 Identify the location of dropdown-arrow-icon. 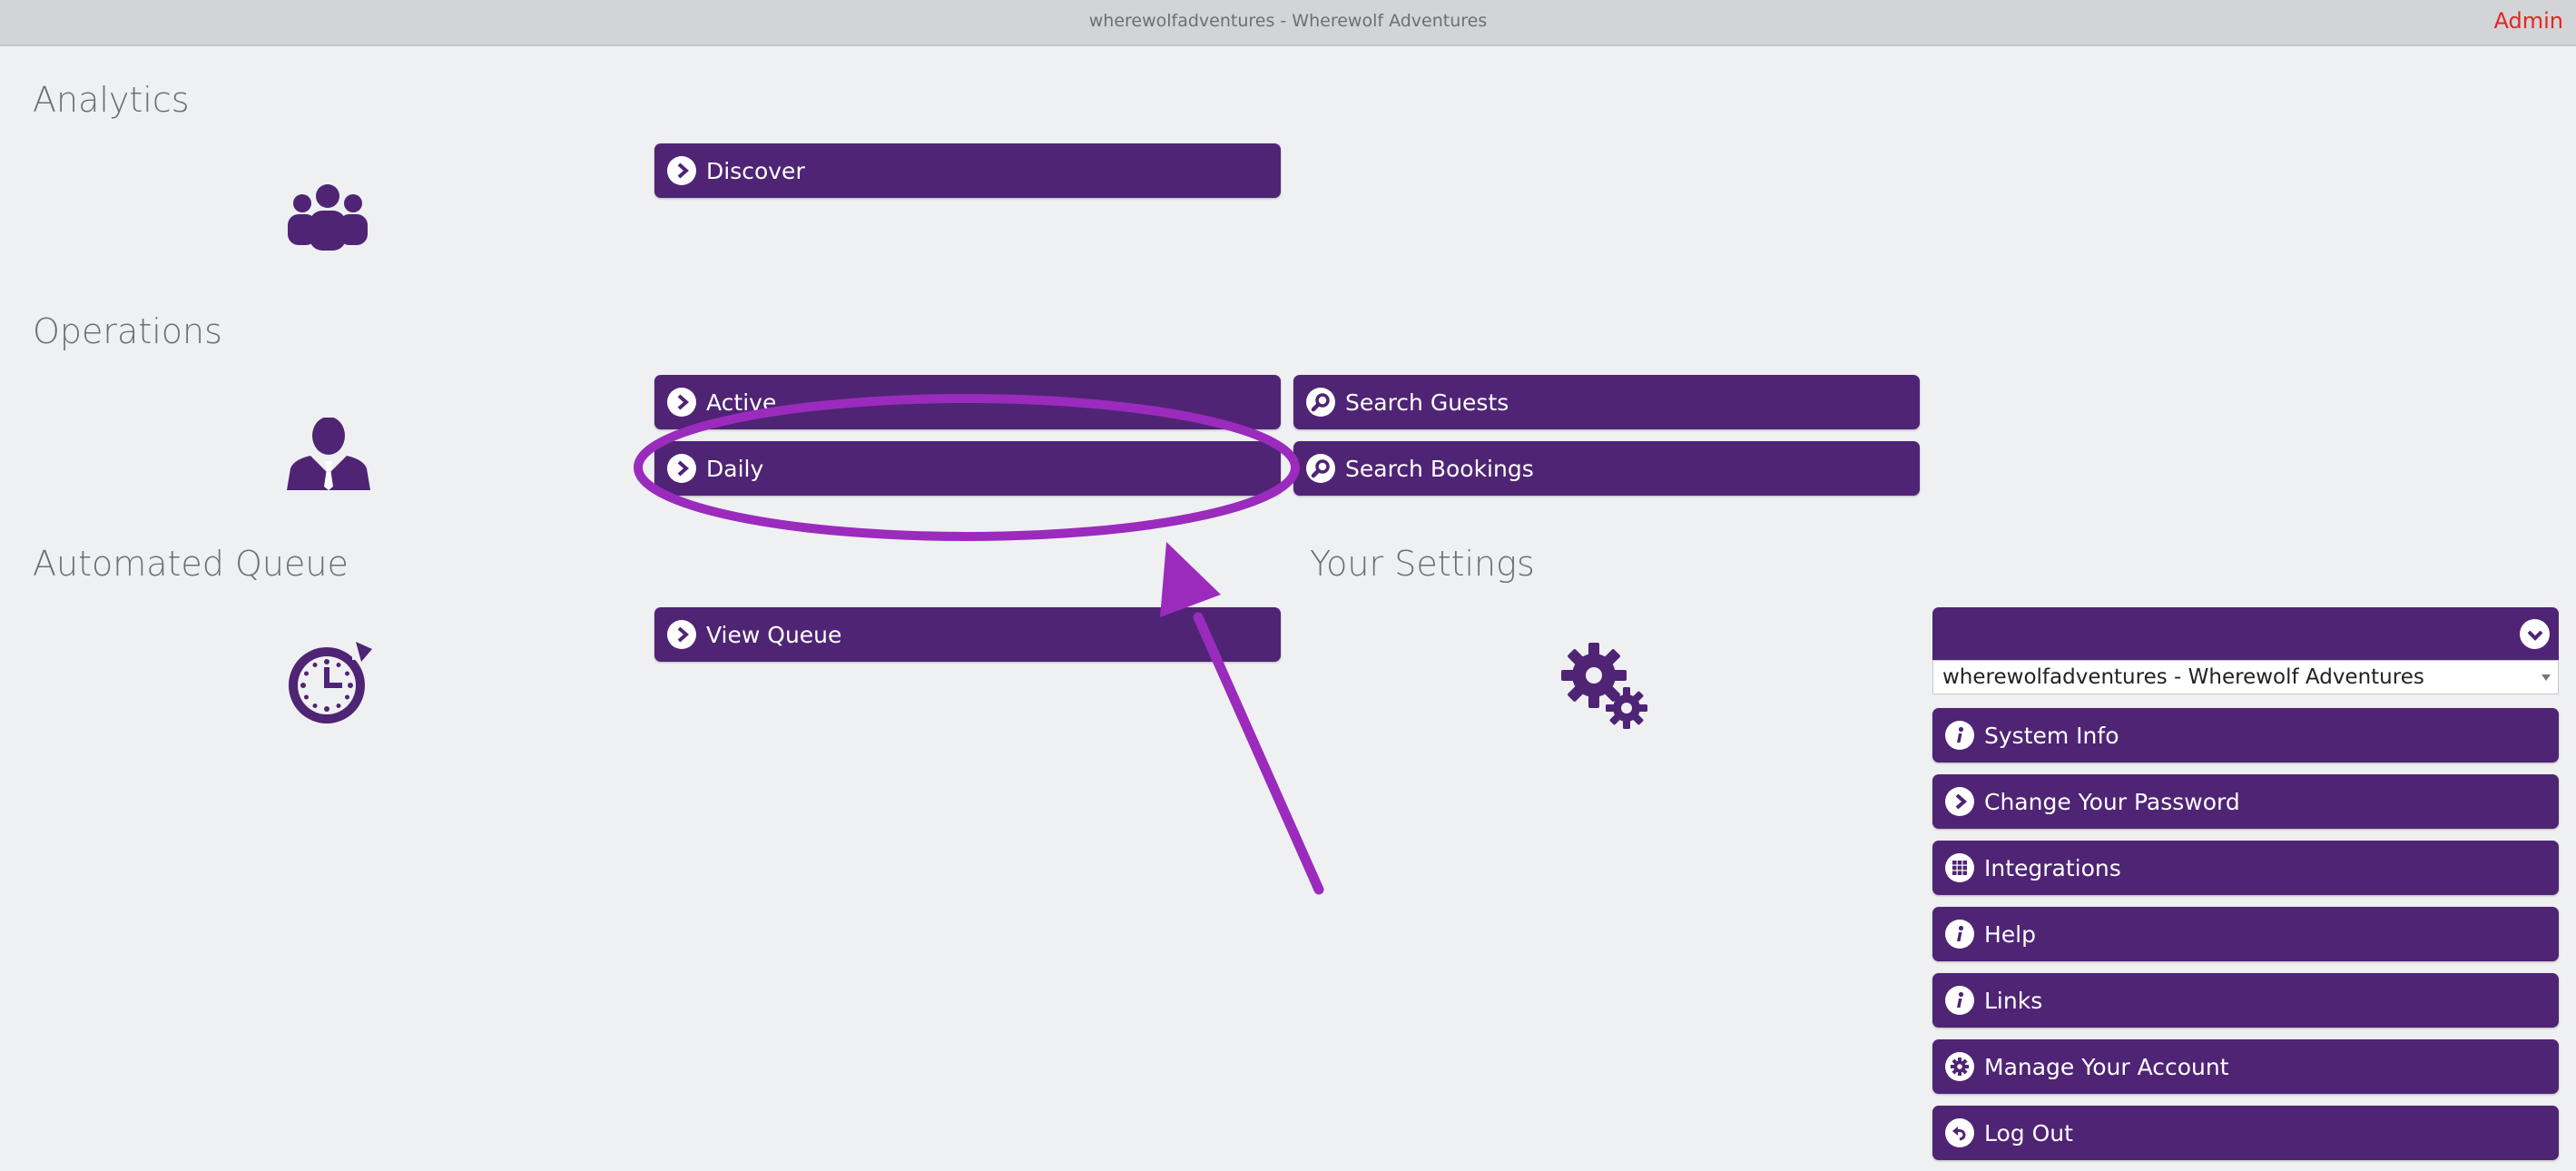
(2546, 678).